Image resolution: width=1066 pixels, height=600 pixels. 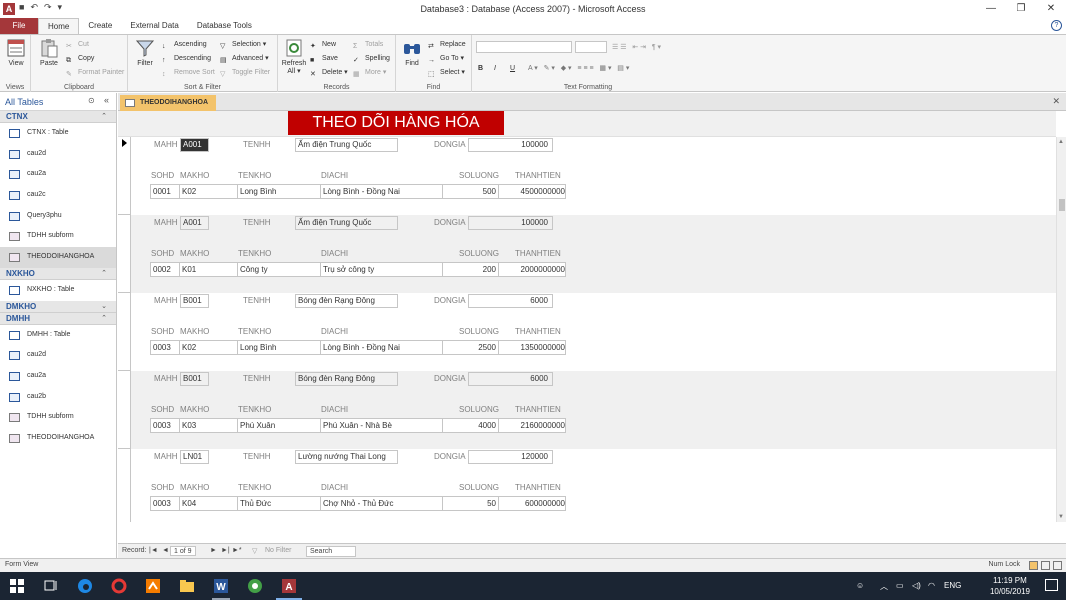 What do you see at coordinates (91, 100) in the screenshot?
I see `nav-menu-icon: ⊙` at bounding box center [91, 100].